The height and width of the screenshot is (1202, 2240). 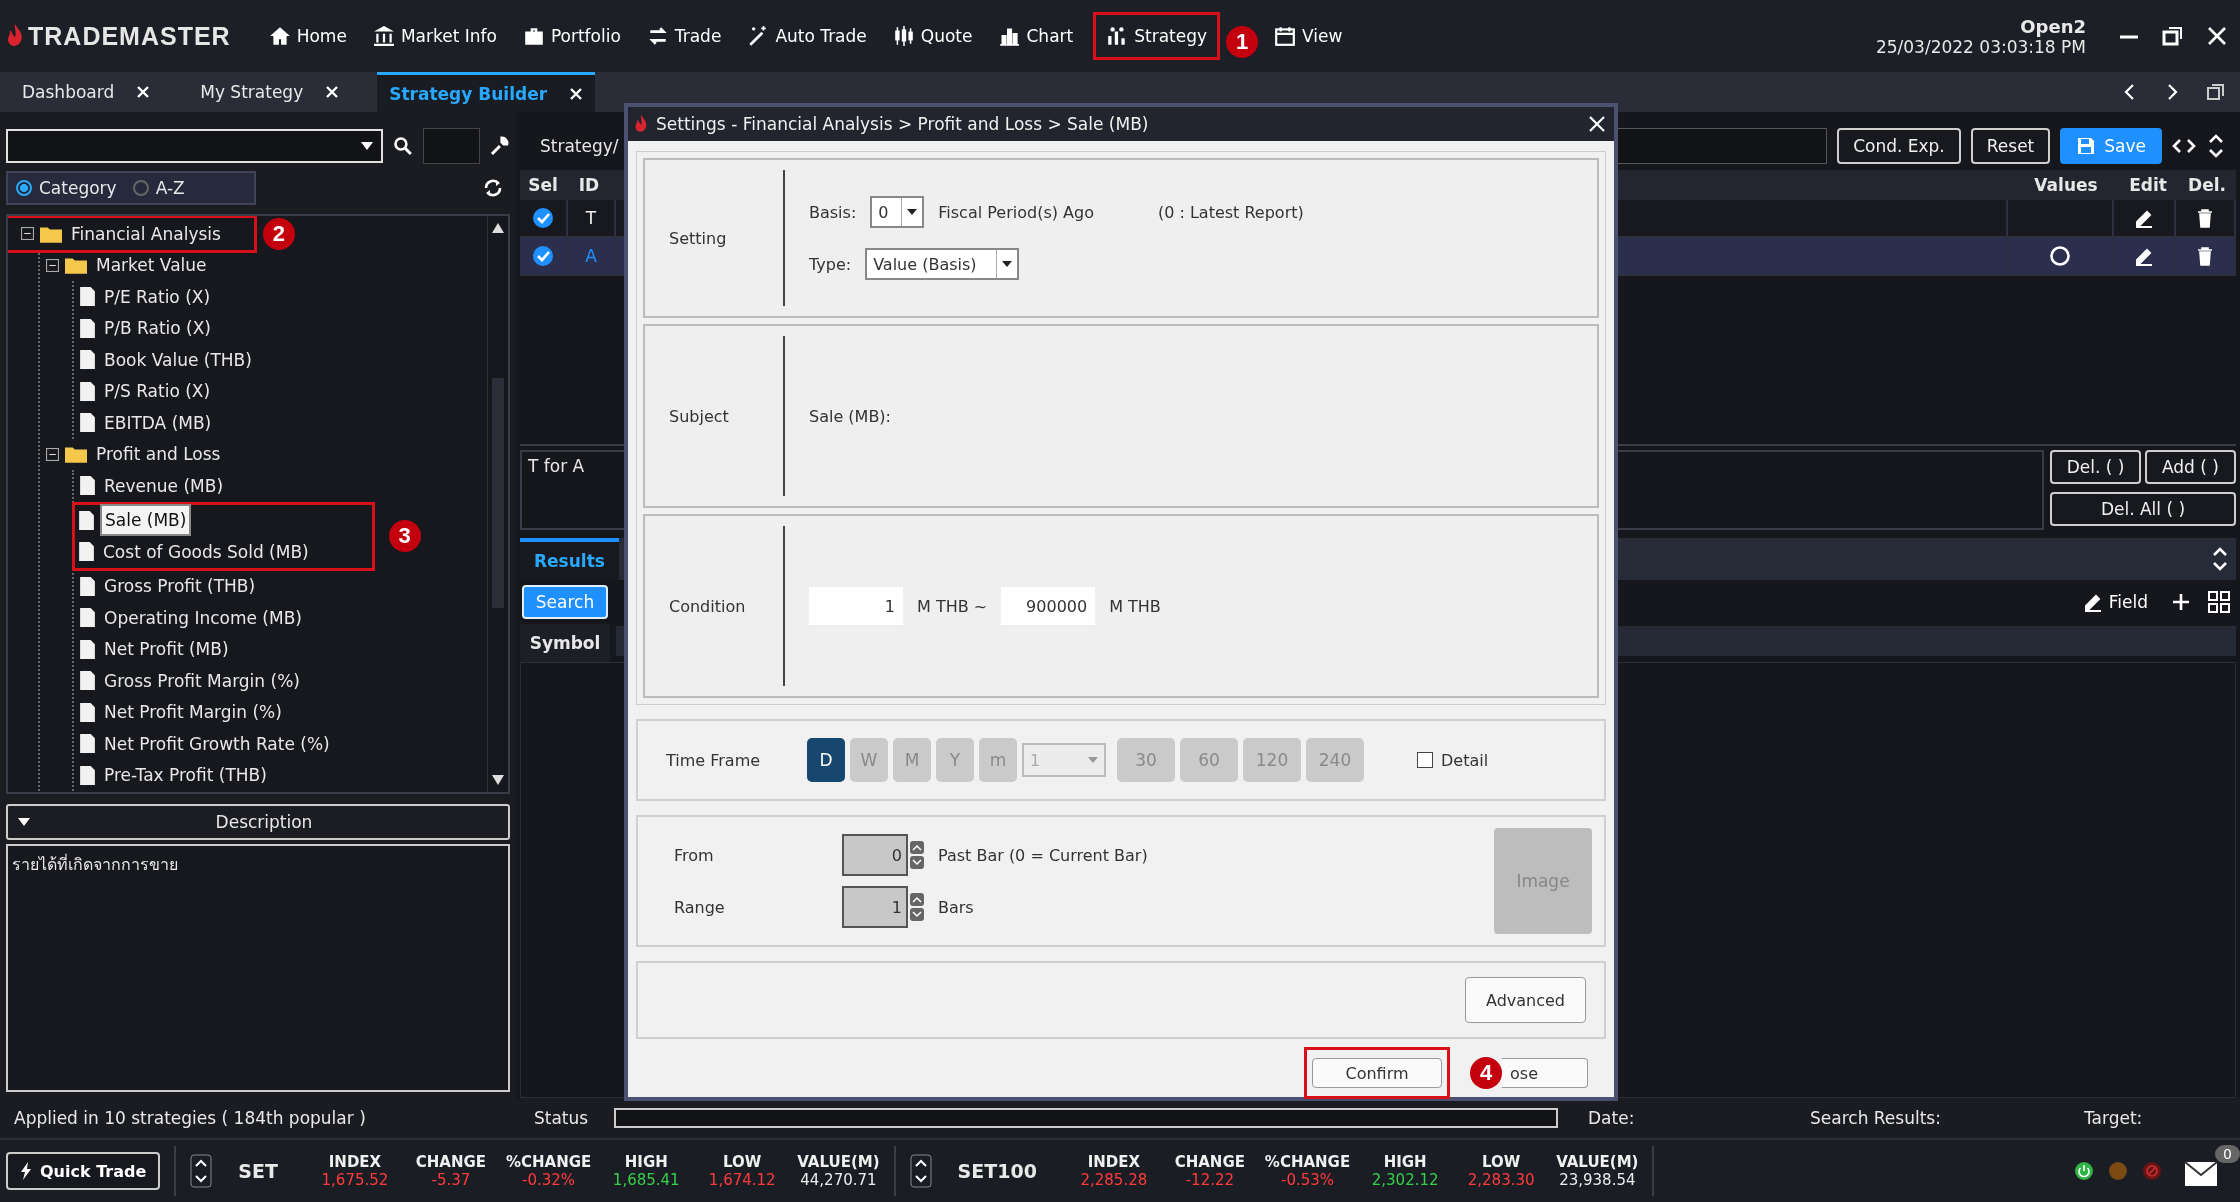 I want to click on tree-item: P/B Ratio (X), so click(x=157, y=328).